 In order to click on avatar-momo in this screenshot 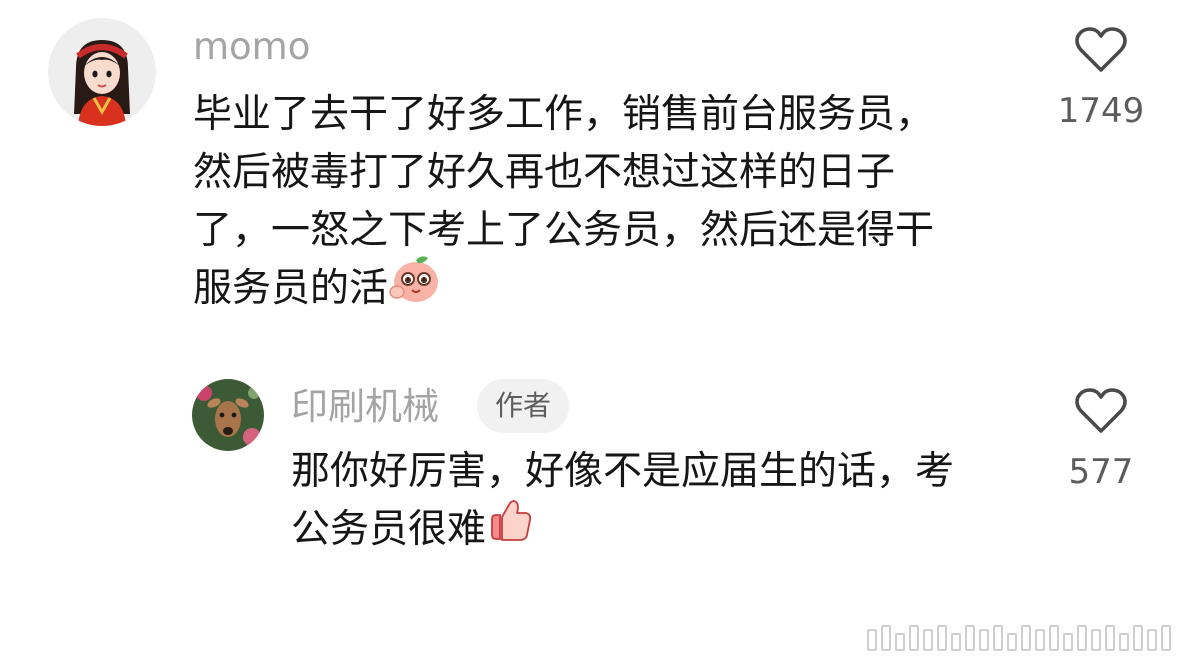, I will do `click(102, 72)`.